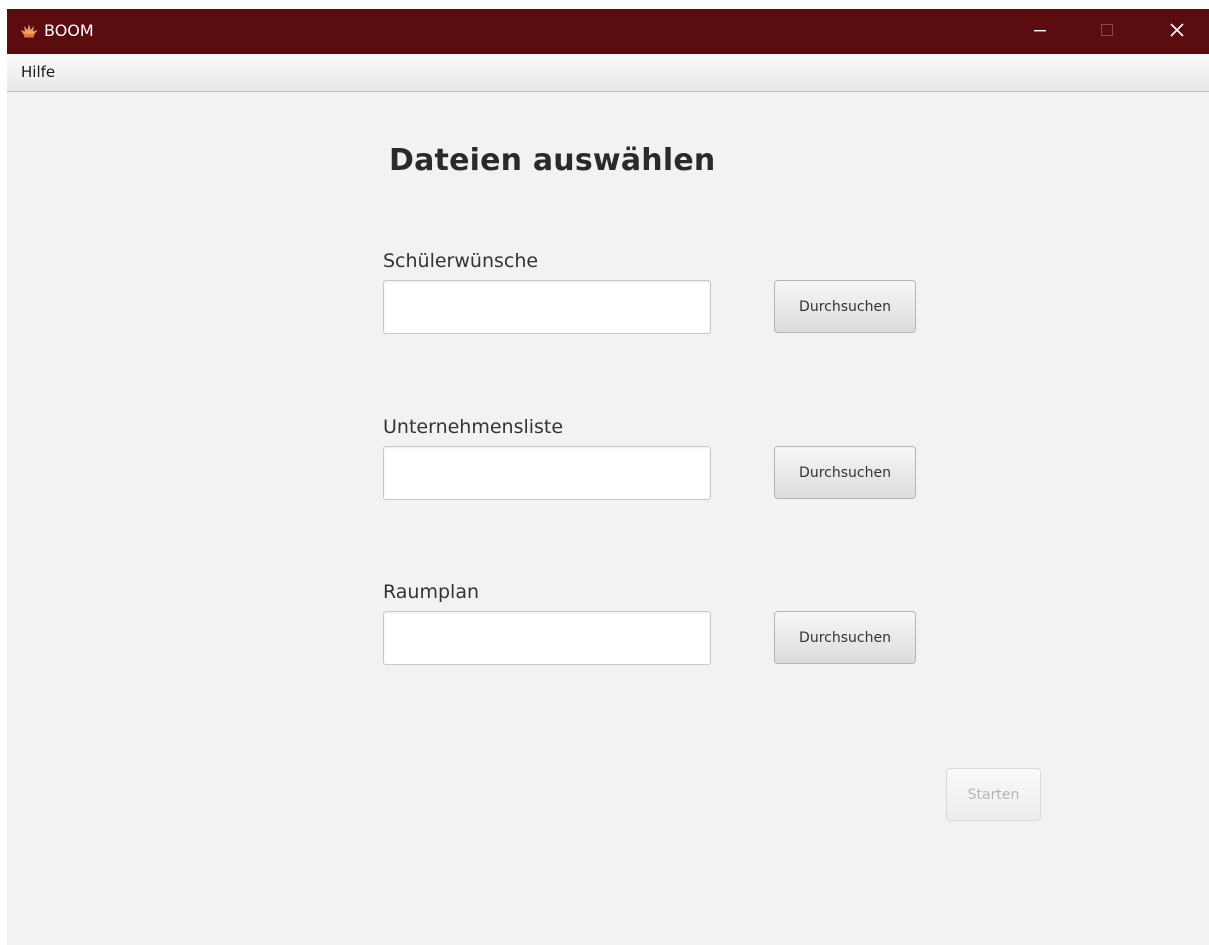  What do you see at coordinates (38, 72) in the screenshot?
I see `menu-item-hilfe: Hilfe` at bounding box center [38, 72].